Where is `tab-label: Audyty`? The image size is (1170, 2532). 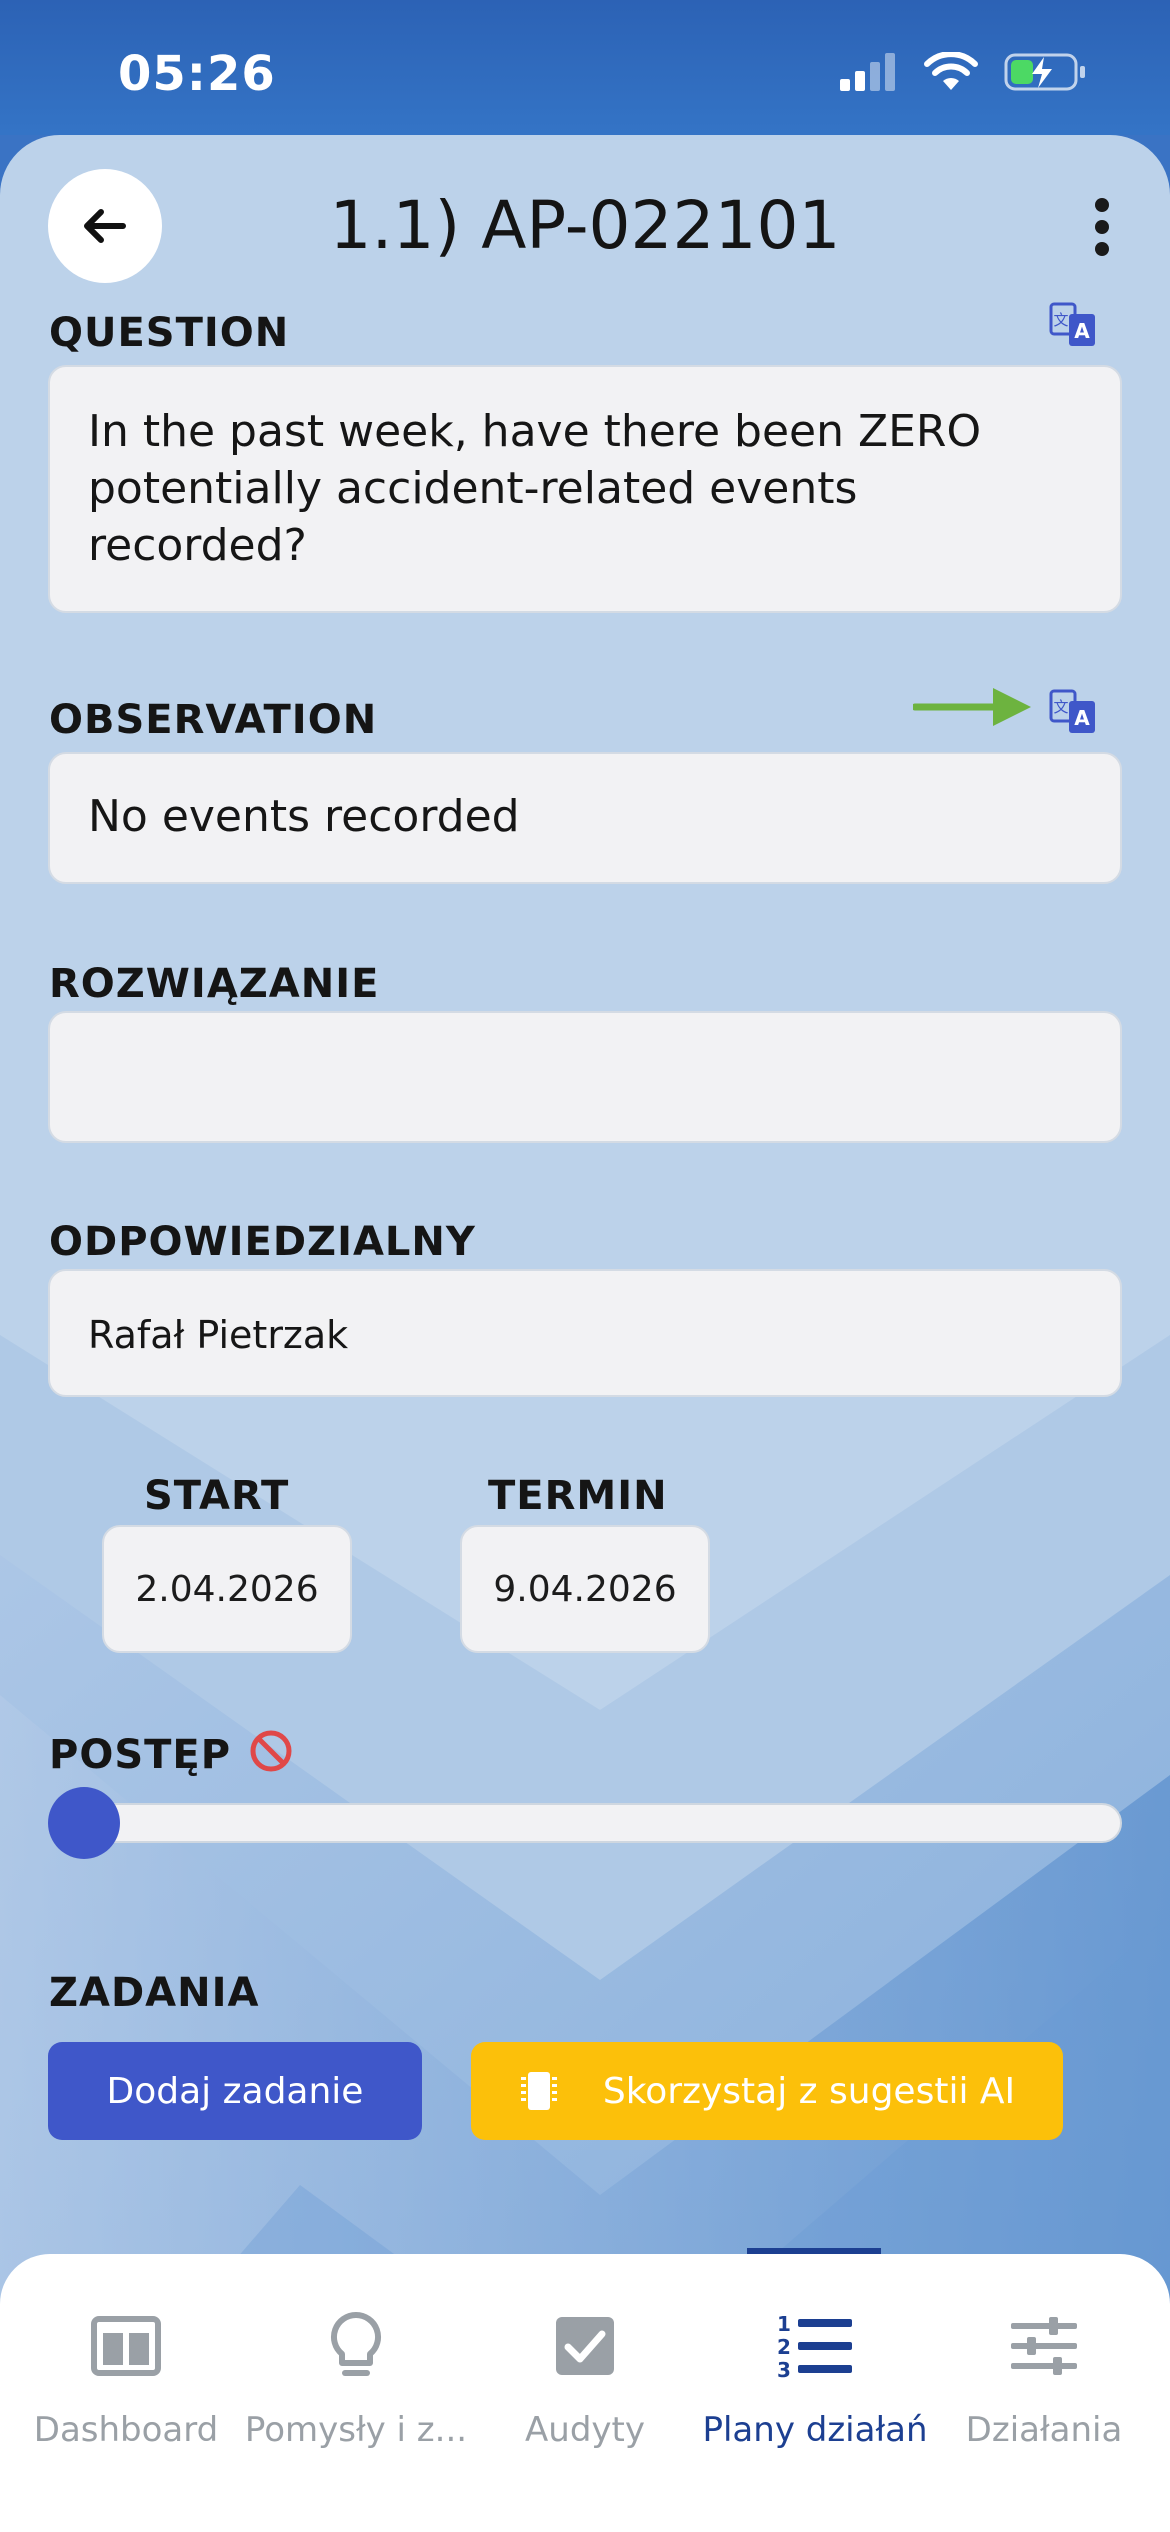 tab-label: Audyty is located at coordinates (585, 2430).